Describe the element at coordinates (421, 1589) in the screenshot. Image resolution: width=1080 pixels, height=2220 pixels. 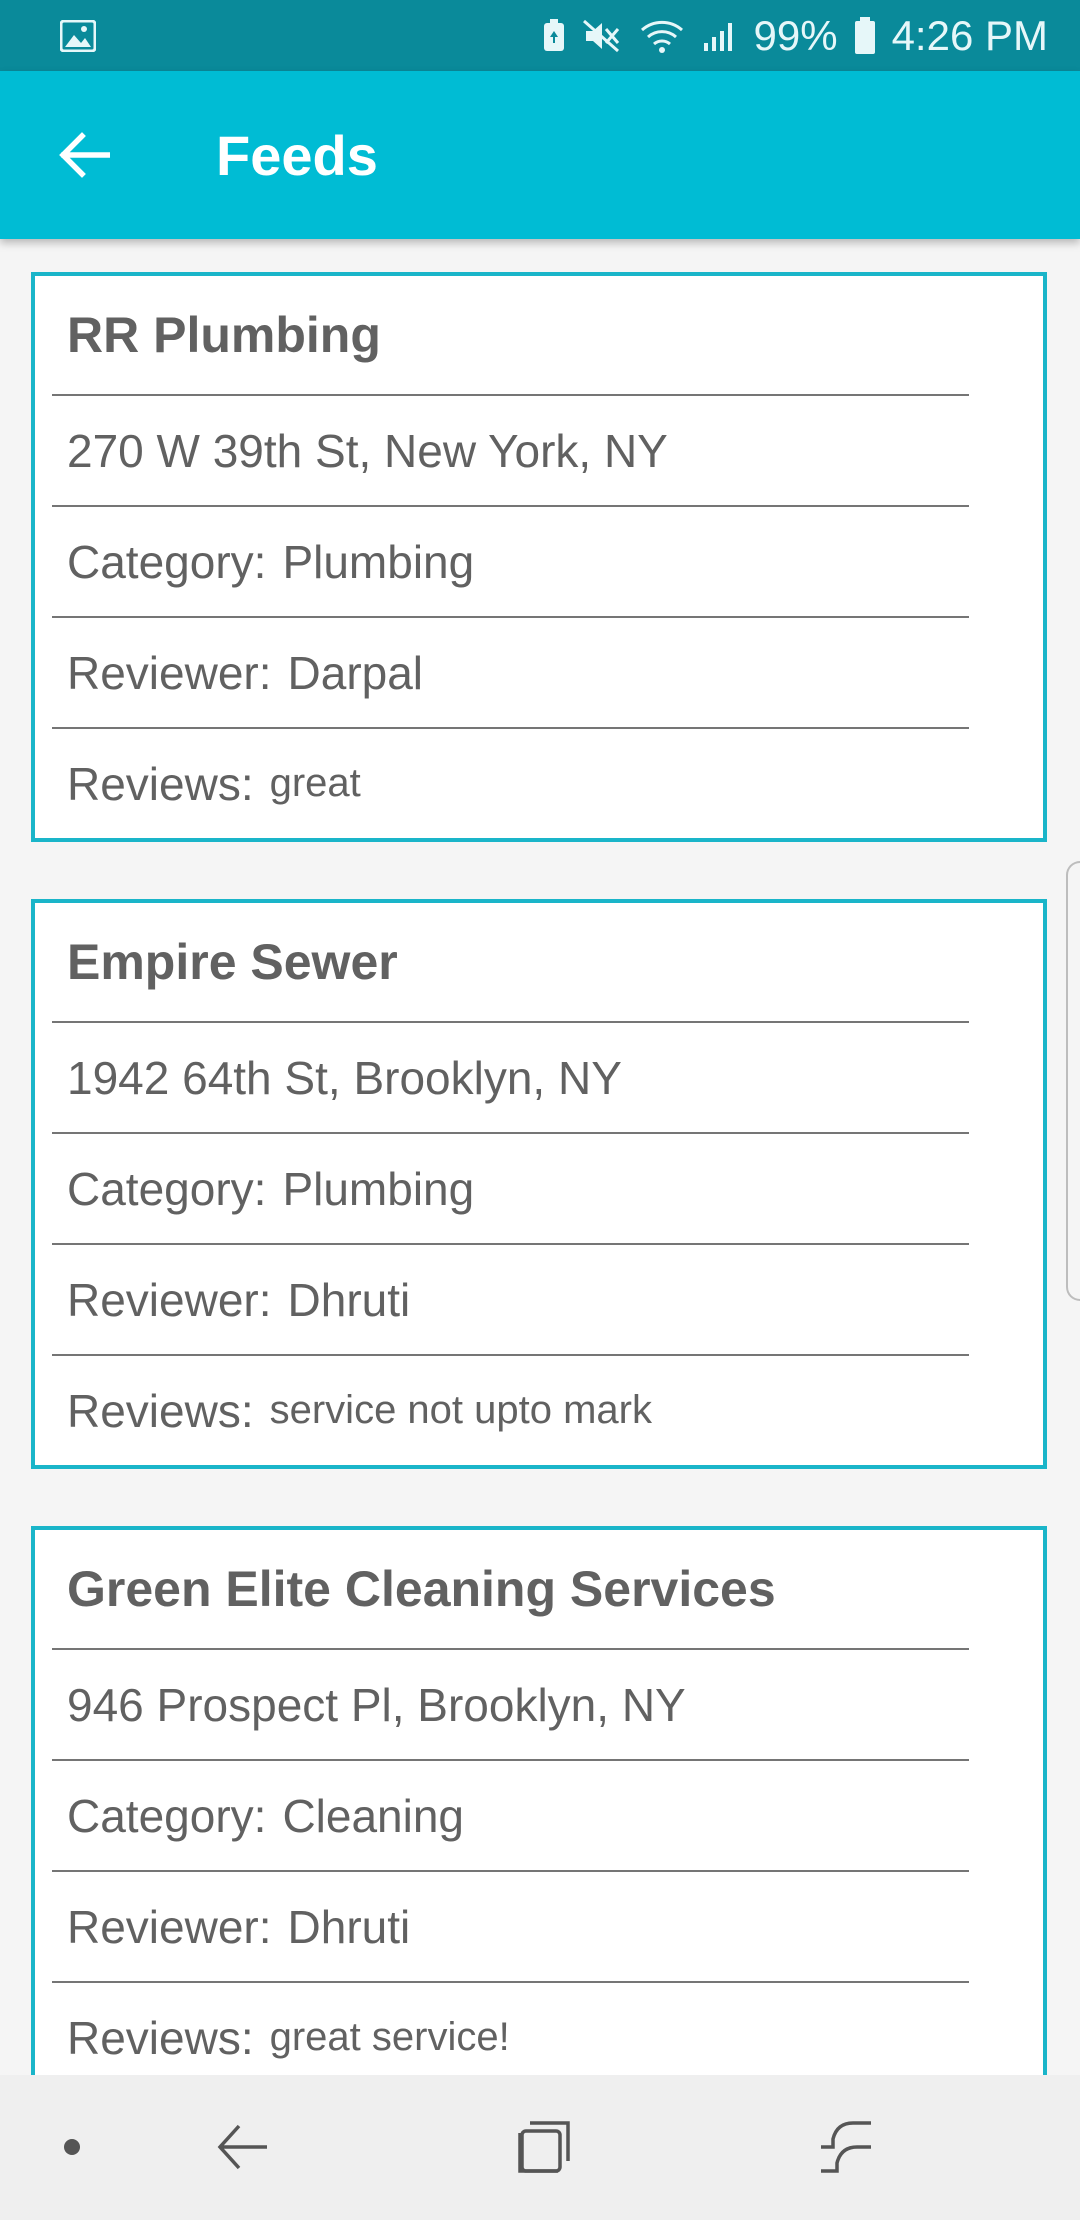
I see `business-name: Green Elite Cleaning Services` at that location.